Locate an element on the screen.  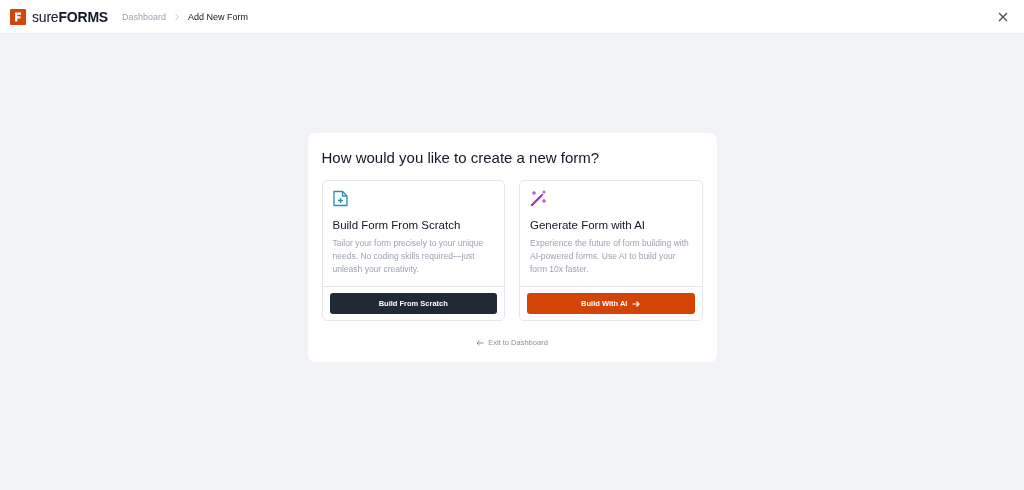
arrow-right-icon is located at coordinates (636, 303).